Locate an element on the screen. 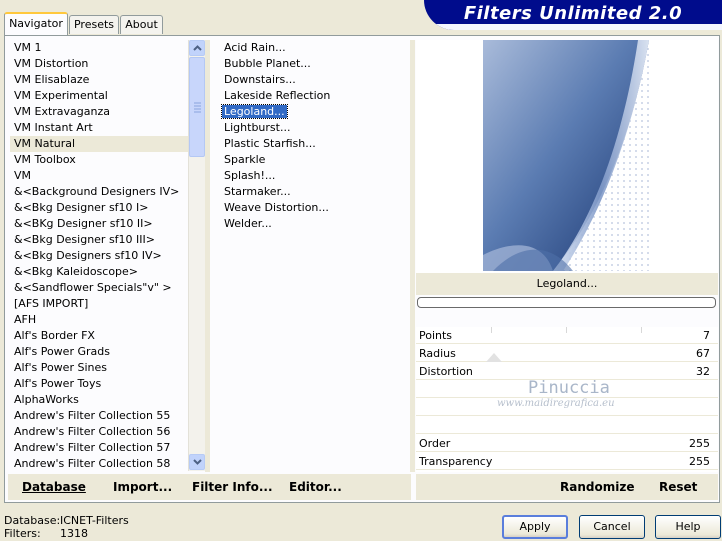 This screenshot has height=541, width=722. category-item: &<Bkg Kaleidoscope> is located at coordinates (99, 272).